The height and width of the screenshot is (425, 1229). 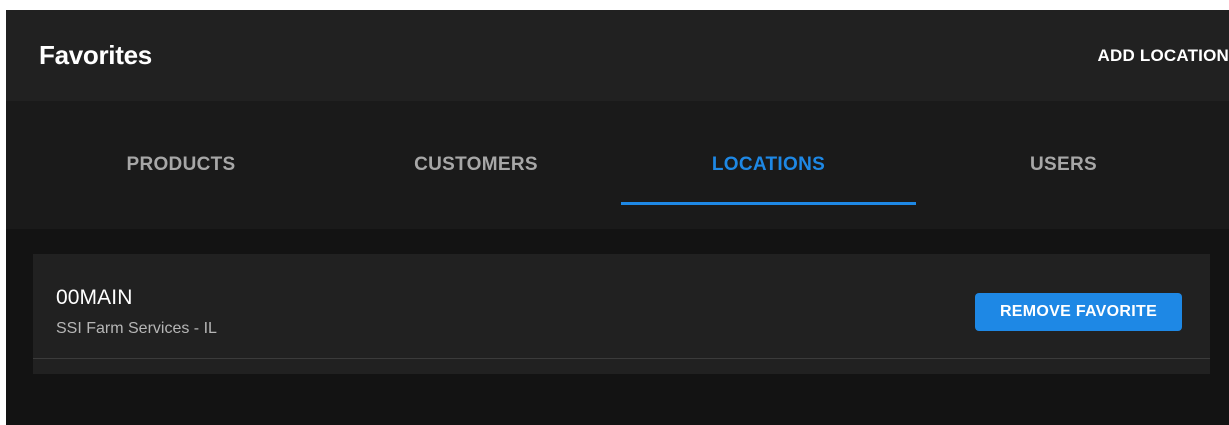 I want to click on page-title: Favorites, so click(x=95, y=55).